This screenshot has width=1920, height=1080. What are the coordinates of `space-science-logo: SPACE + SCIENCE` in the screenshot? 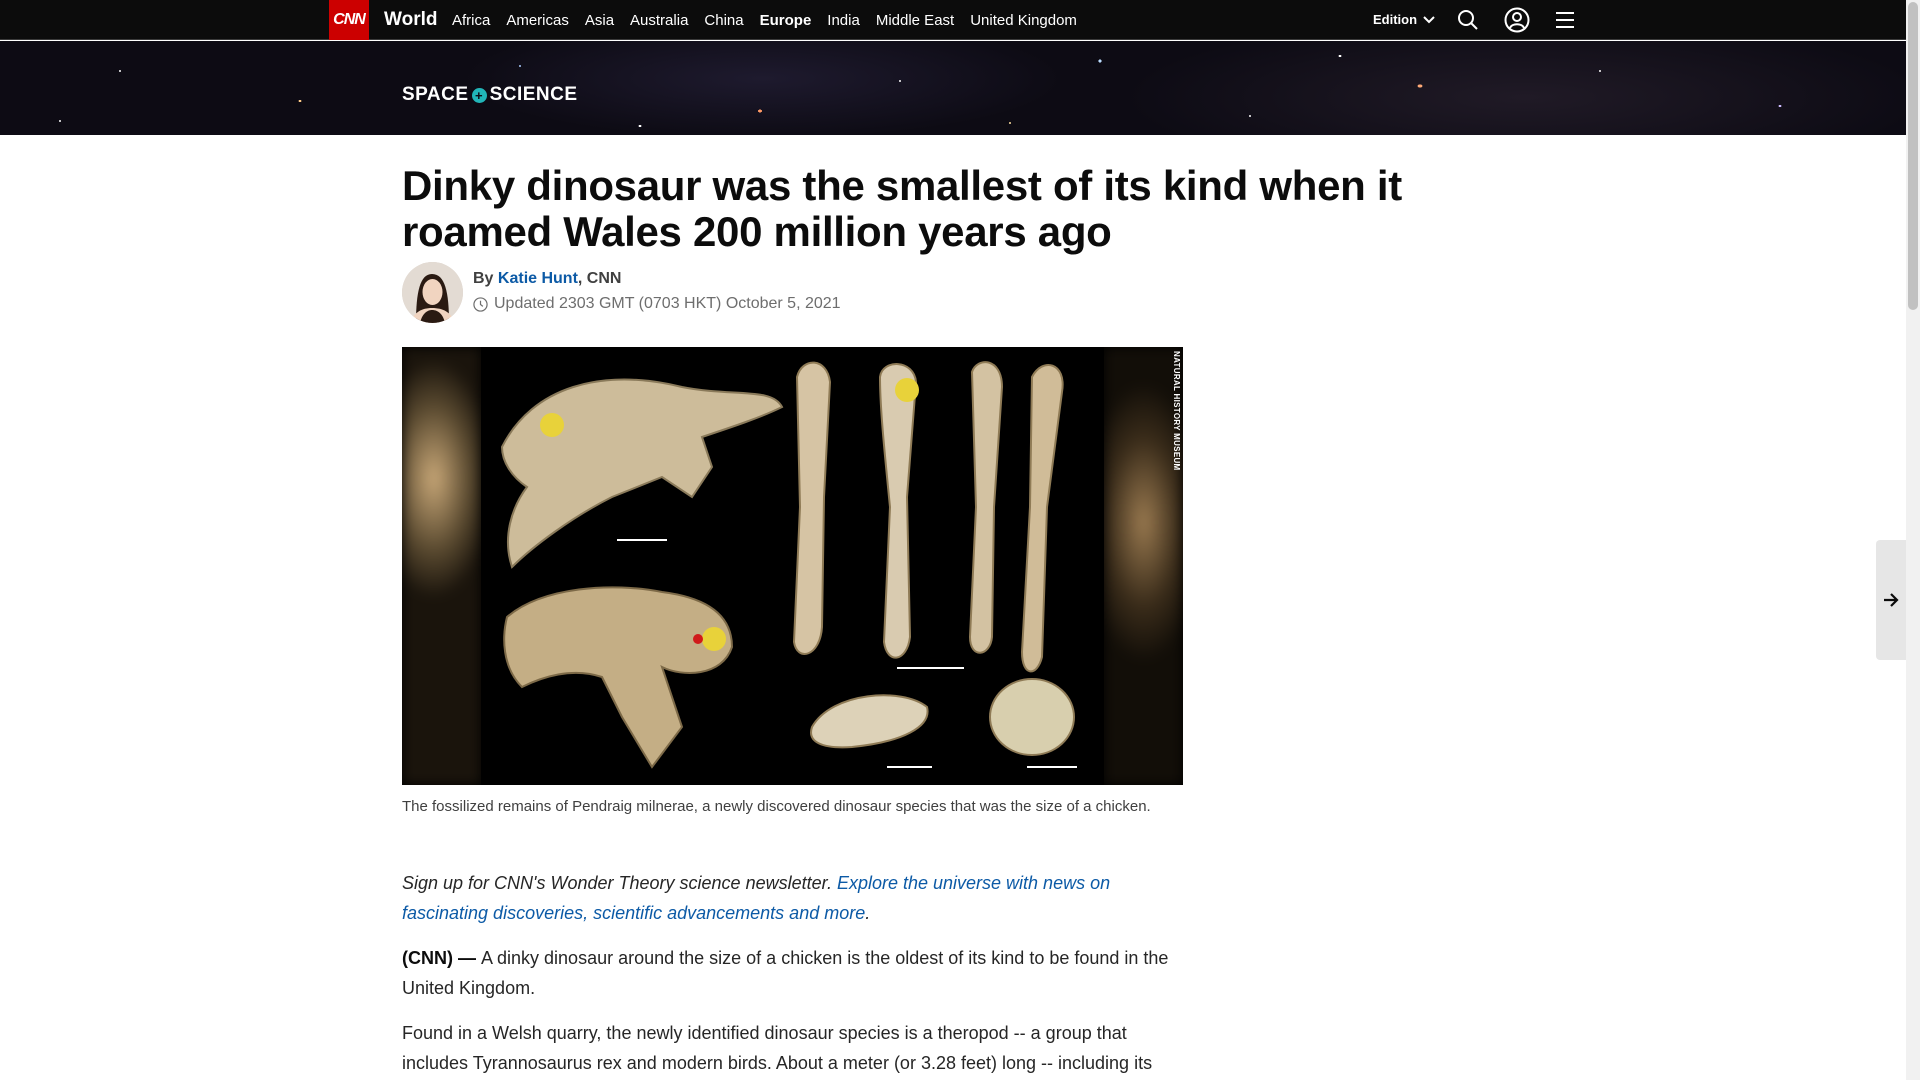 It's located at (490, 95).